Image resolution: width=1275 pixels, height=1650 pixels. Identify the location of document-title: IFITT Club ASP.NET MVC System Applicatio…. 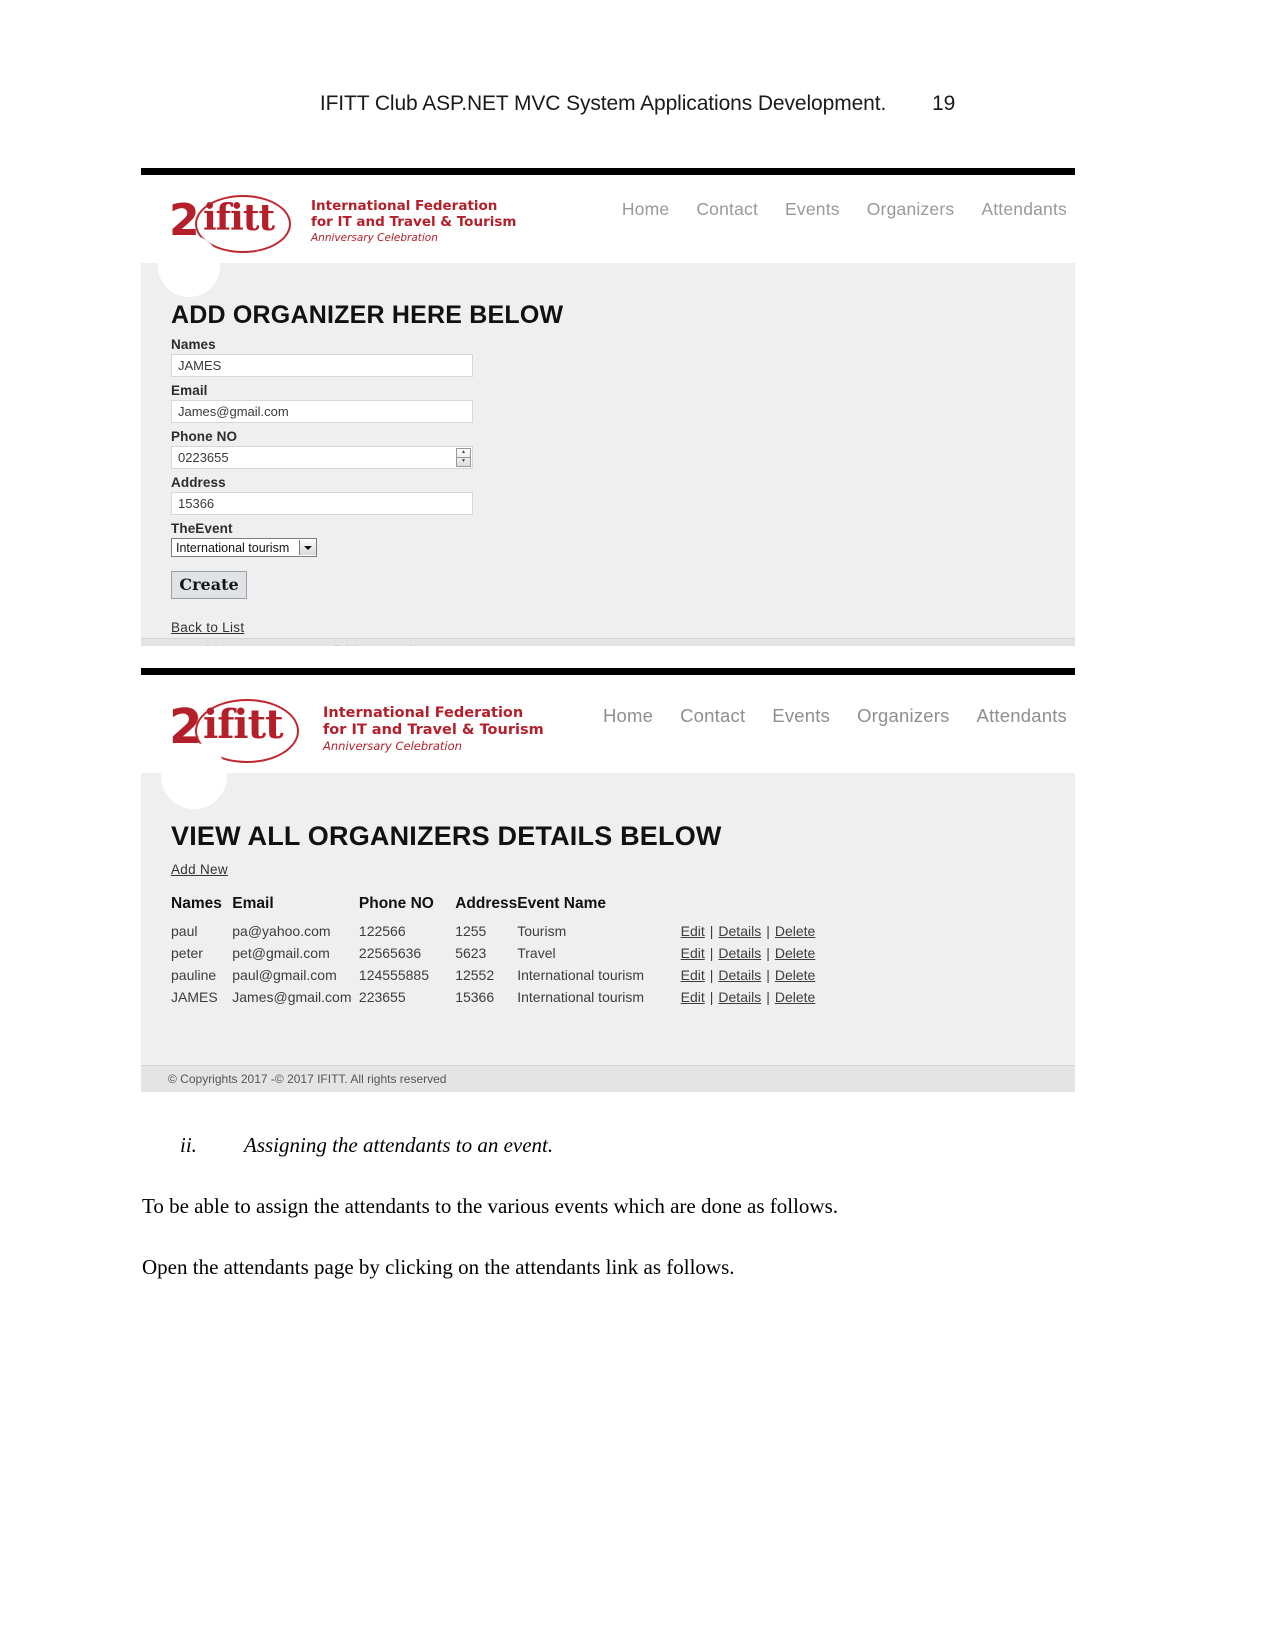
(603, 103).